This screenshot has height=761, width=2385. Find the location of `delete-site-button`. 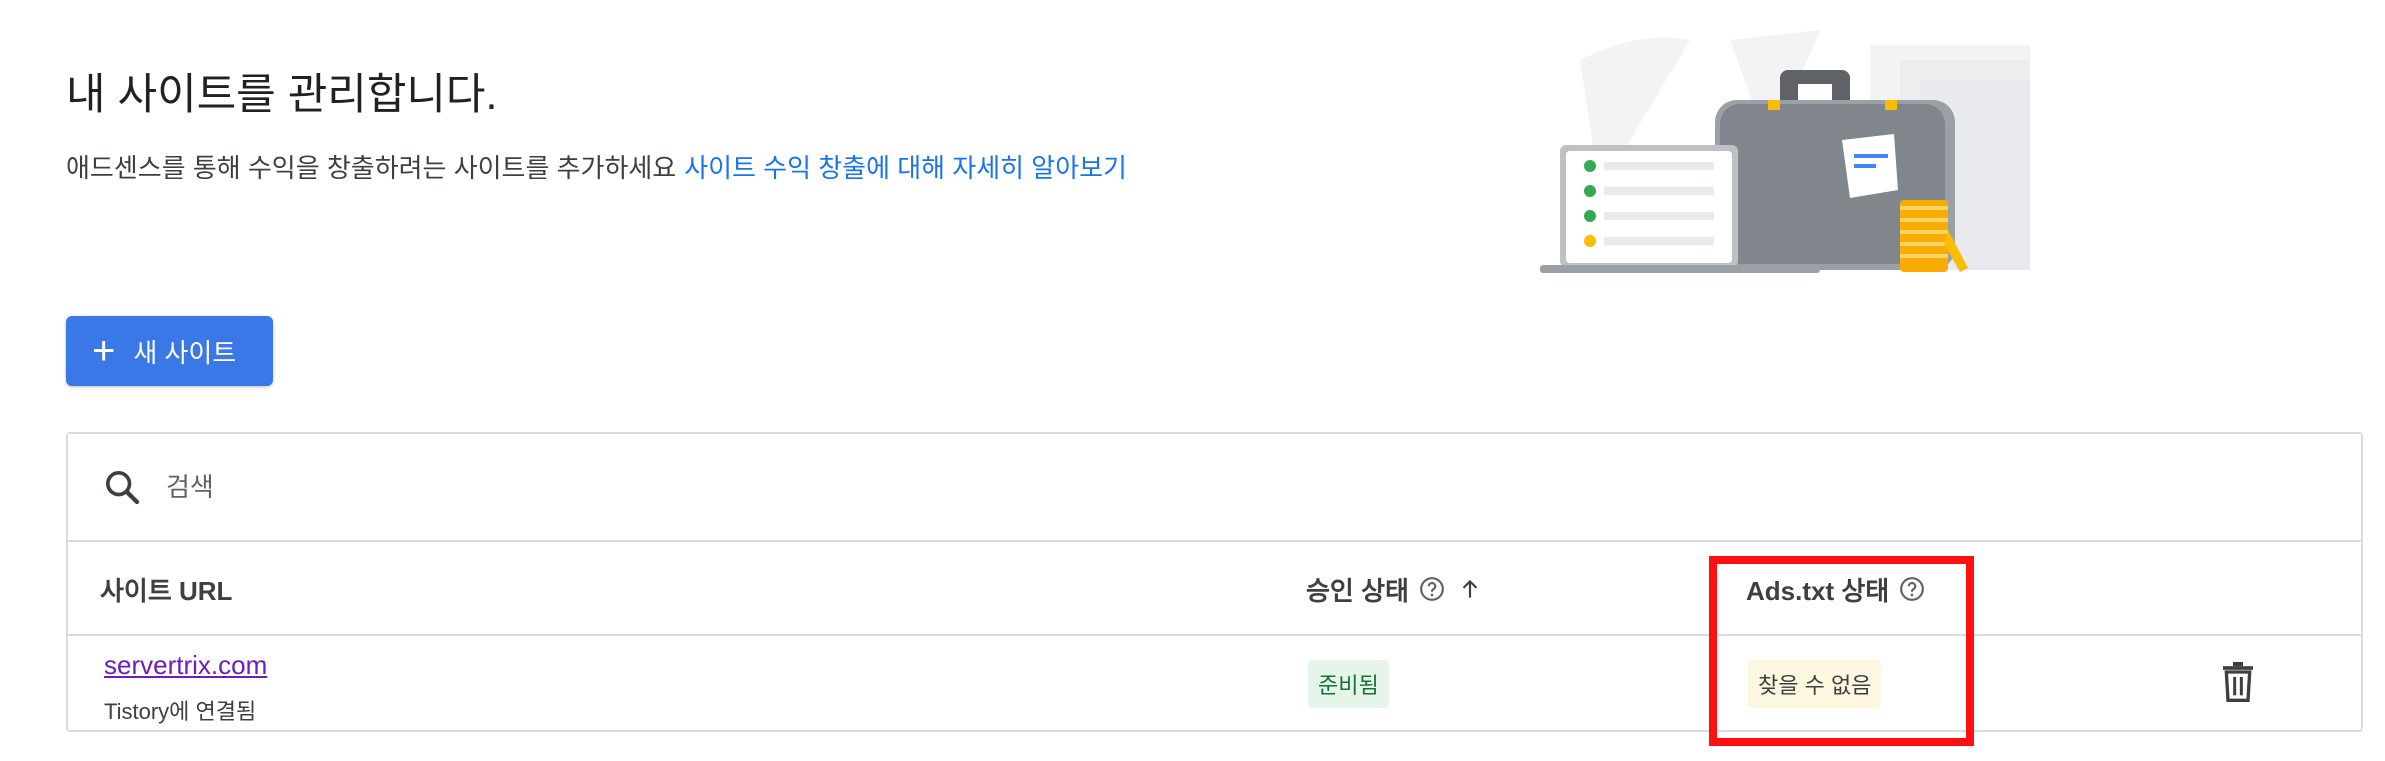

delete-site-button is located at coordinates (2238, 682).